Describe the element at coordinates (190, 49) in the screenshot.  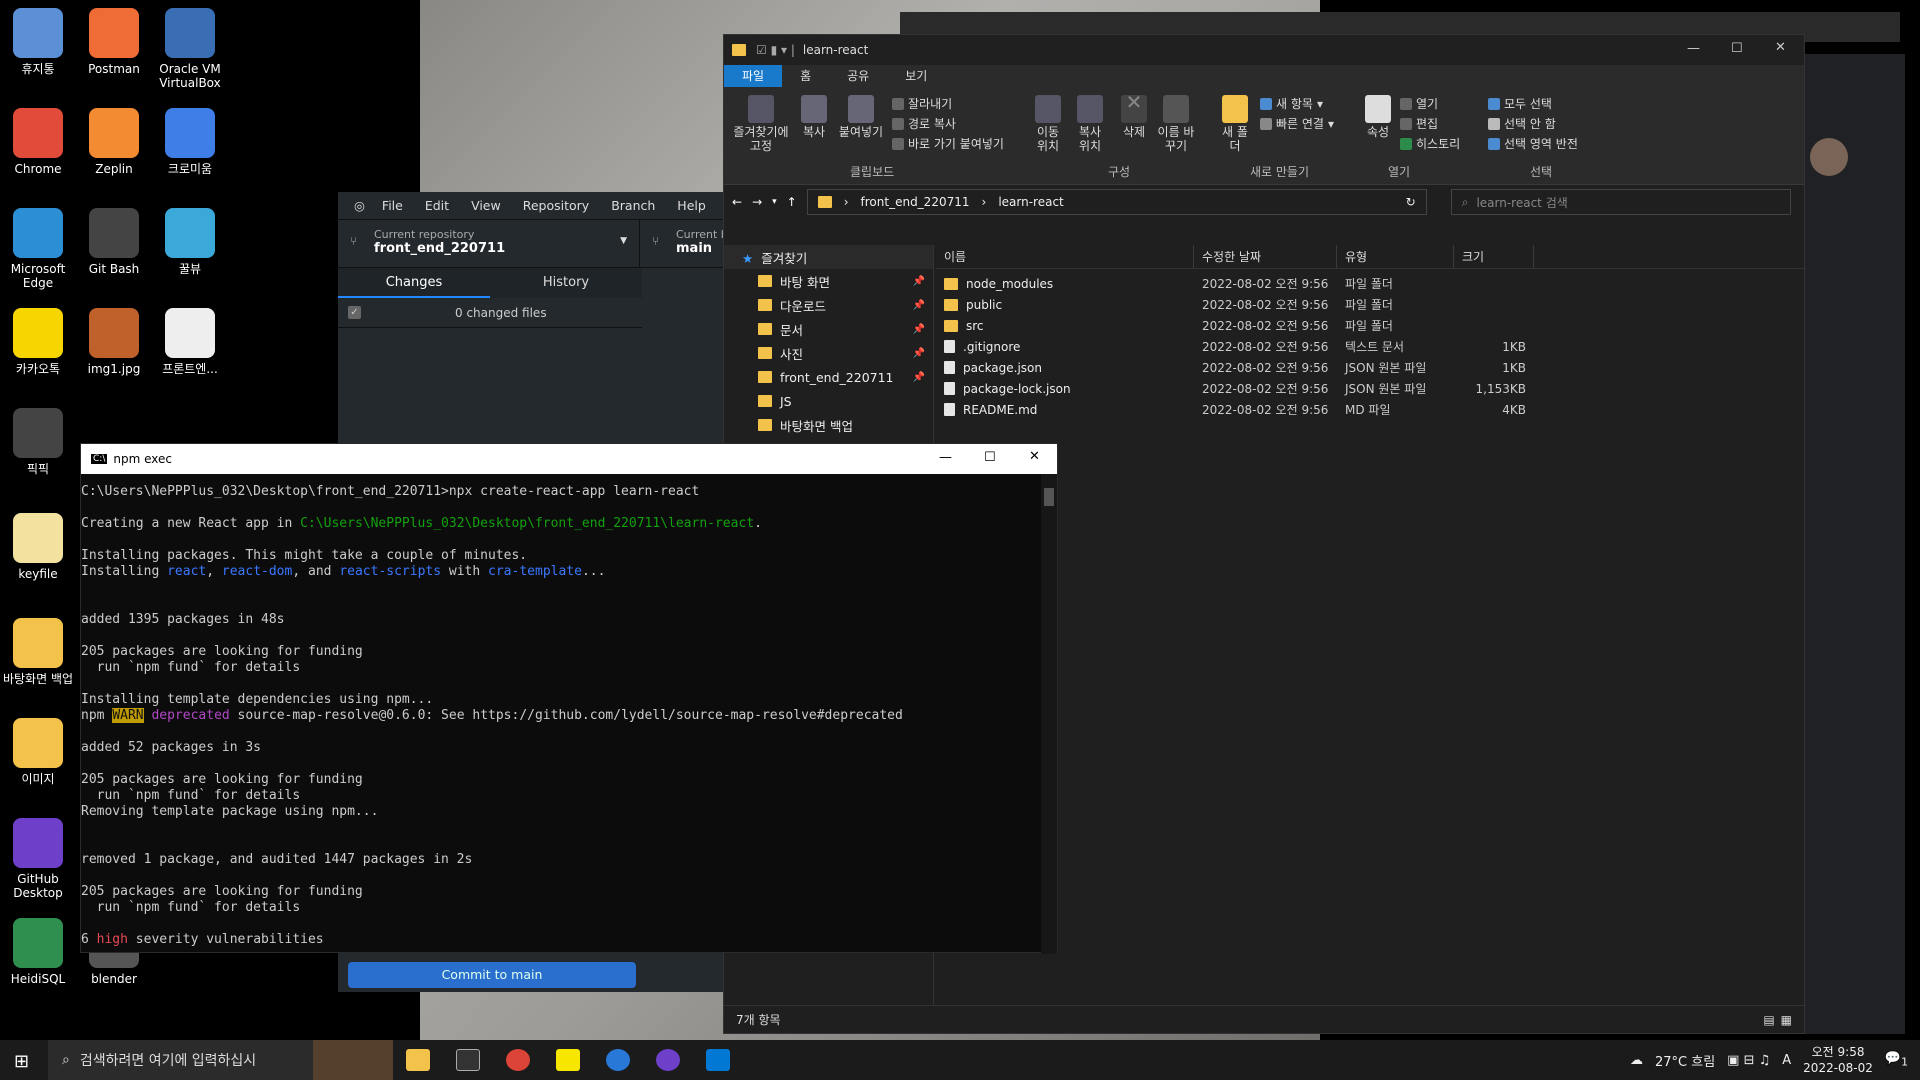
I see `desktop-icon: Oracle VM VirtualBox` at that location.